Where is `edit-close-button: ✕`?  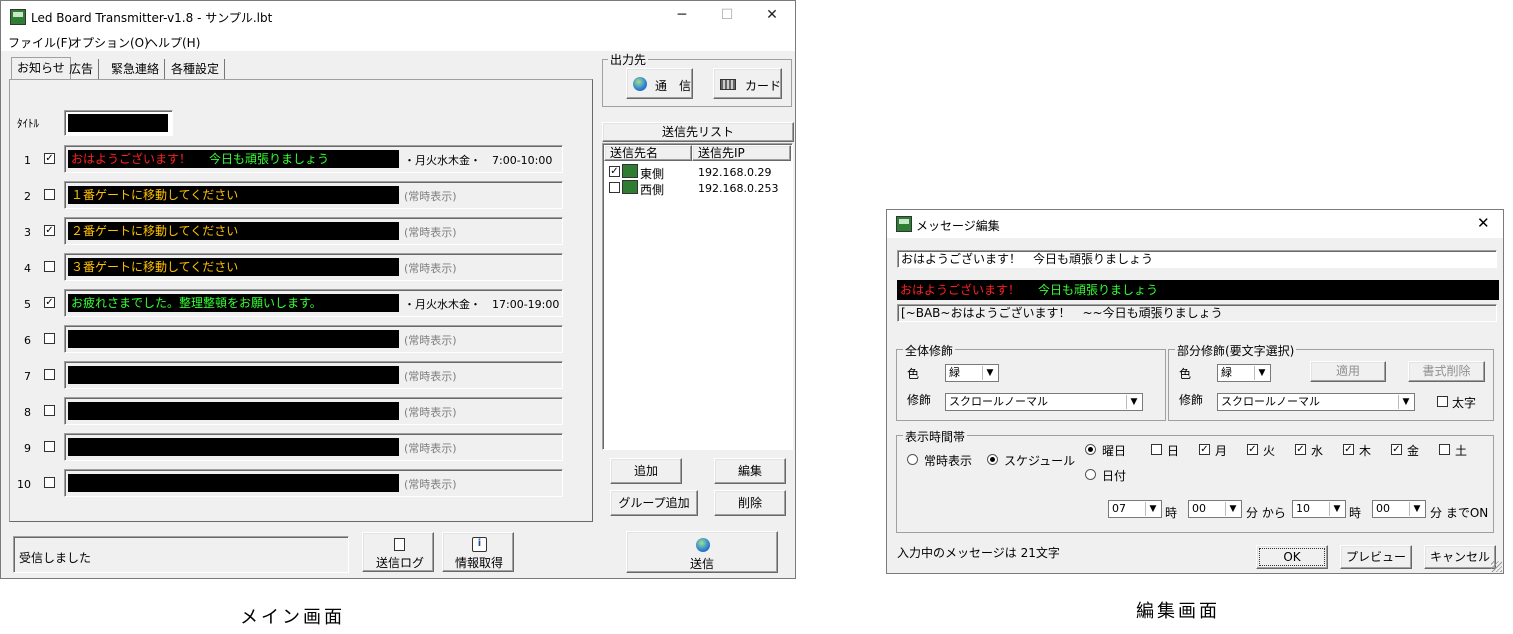
edit-close-button: ✕ is located at coordinates (1483, 223).